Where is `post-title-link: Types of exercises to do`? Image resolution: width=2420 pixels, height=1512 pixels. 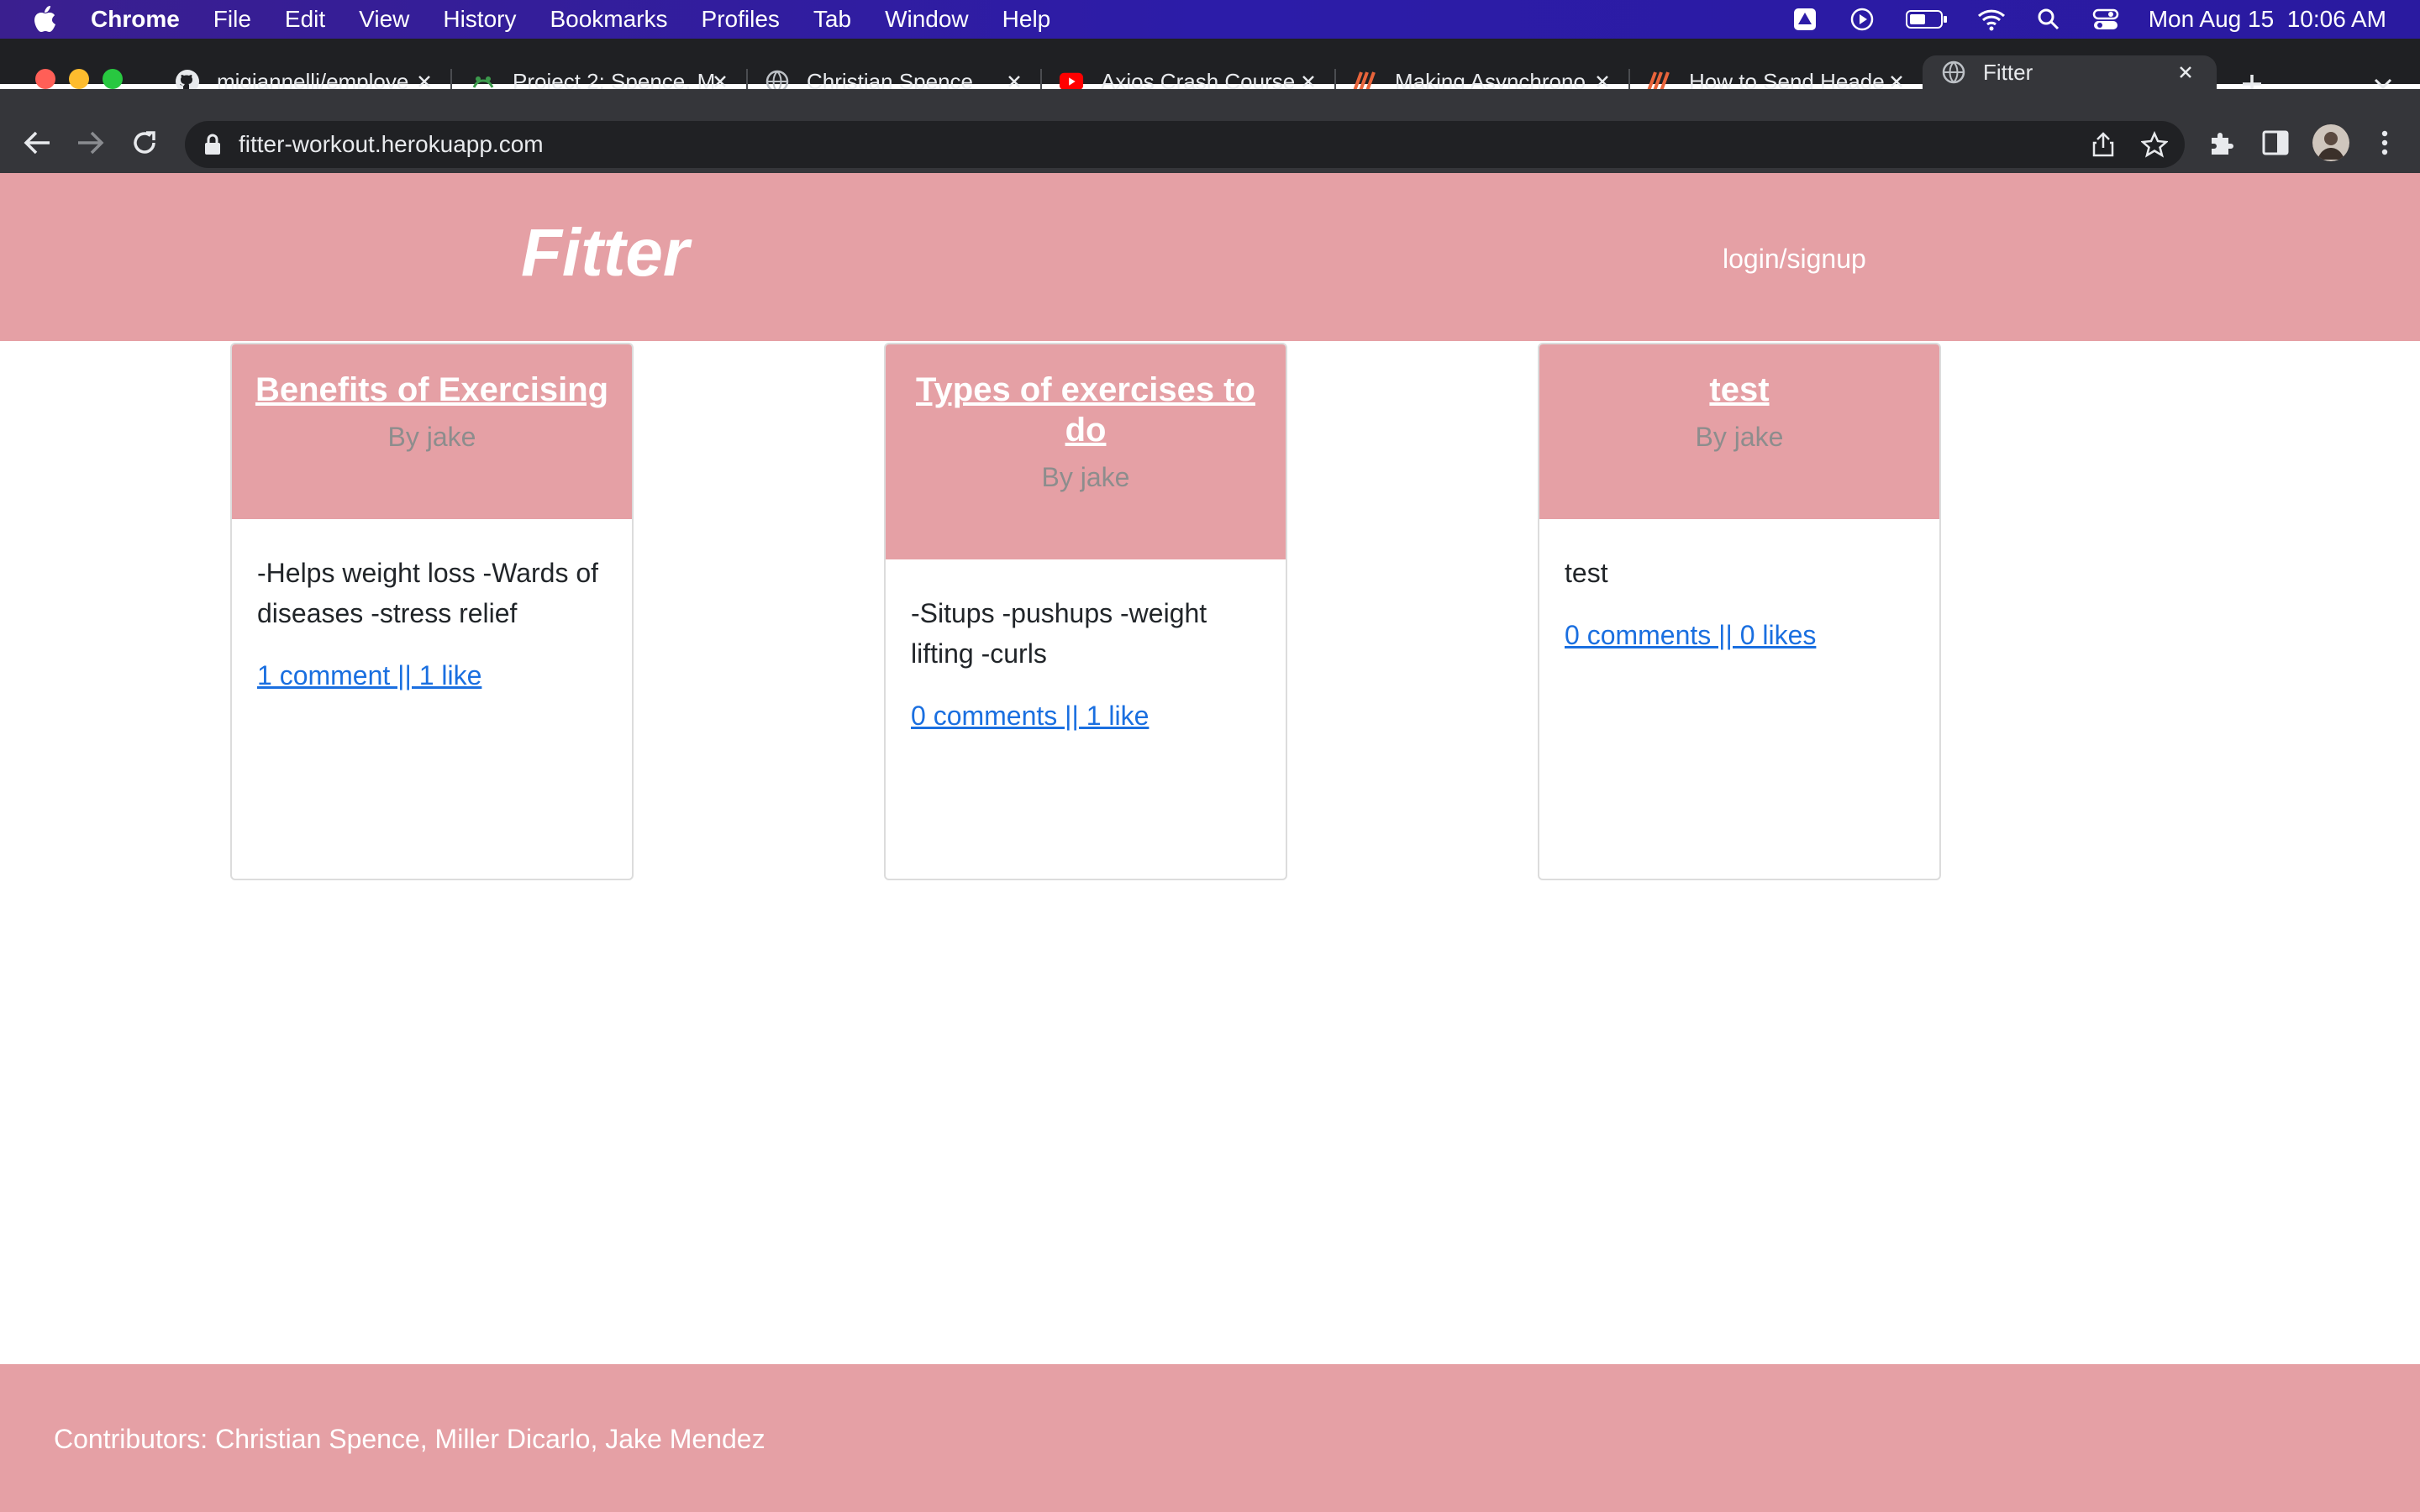
post-title-link: Types of exercises to do is located at coordinates (1085, 410).